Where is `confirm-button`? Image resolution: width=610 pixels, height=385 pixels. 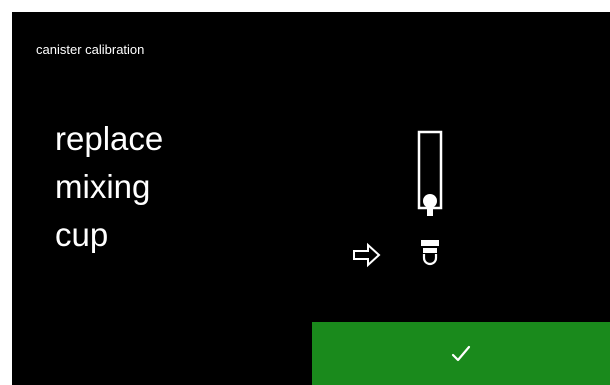
confirm-button is located at coordinates (461, 353).